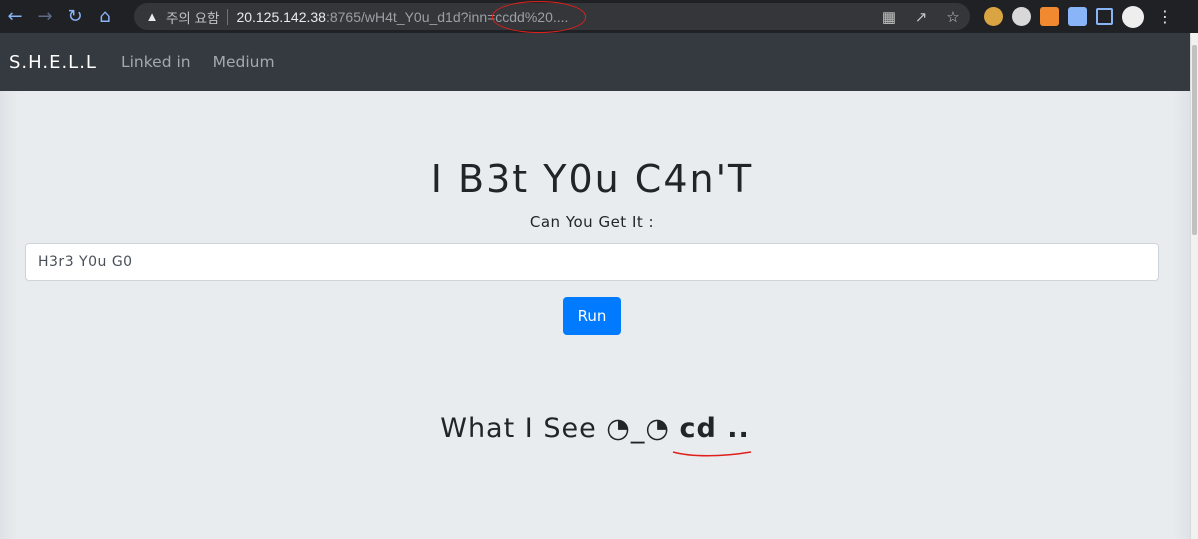 This screenshot has width=1198, height=539. I want to click on page-title: I B3t Y0u C4n'T, so click(592, 179).